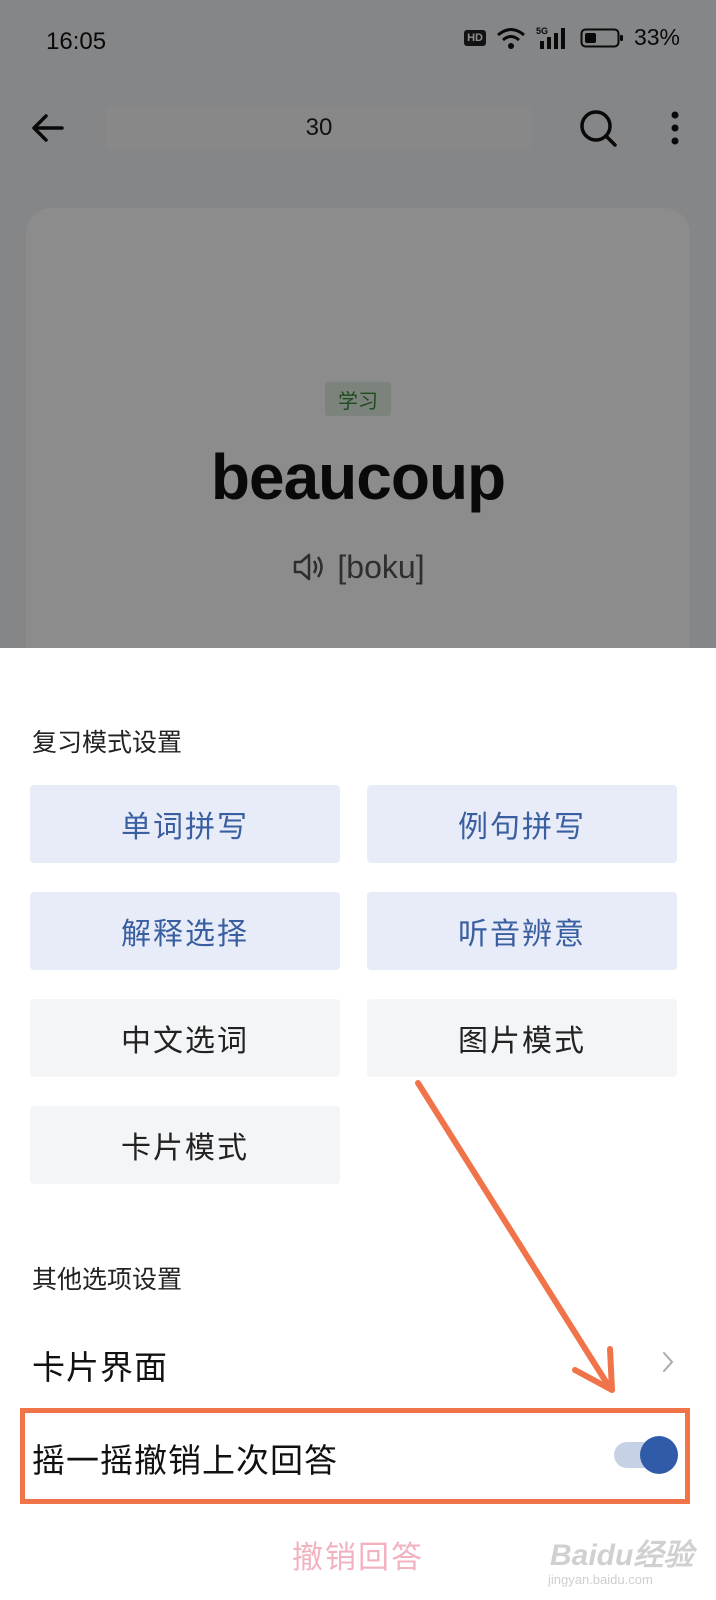 Image resolution: width=716 pixels, height=1600 pixels. What do you see at coordinates (185, 1145) in the screenshot?
I see `mode-card-button: 卡片模式` at bounding box center [185, 1145].